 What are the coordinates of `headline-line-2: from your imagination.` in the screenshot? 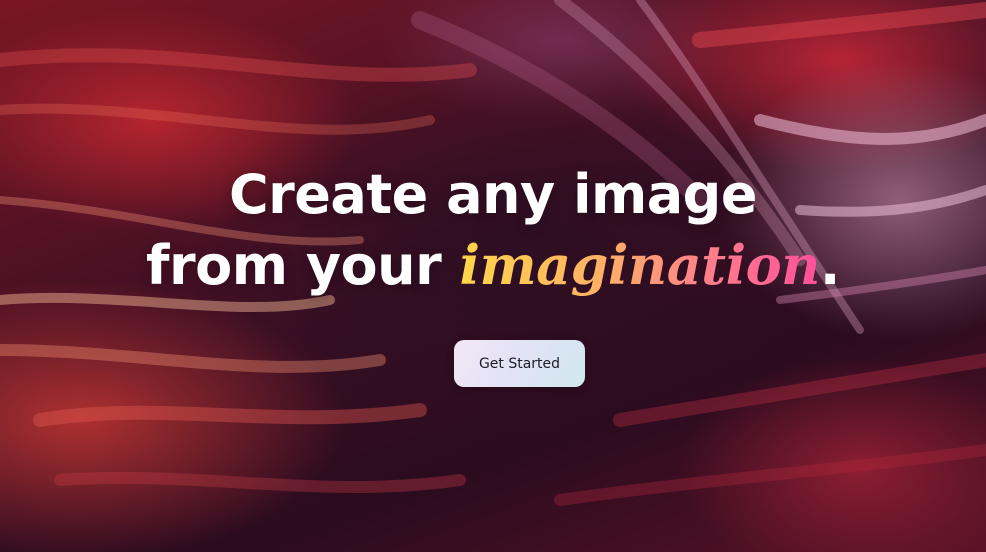 It's located at (493, 265).